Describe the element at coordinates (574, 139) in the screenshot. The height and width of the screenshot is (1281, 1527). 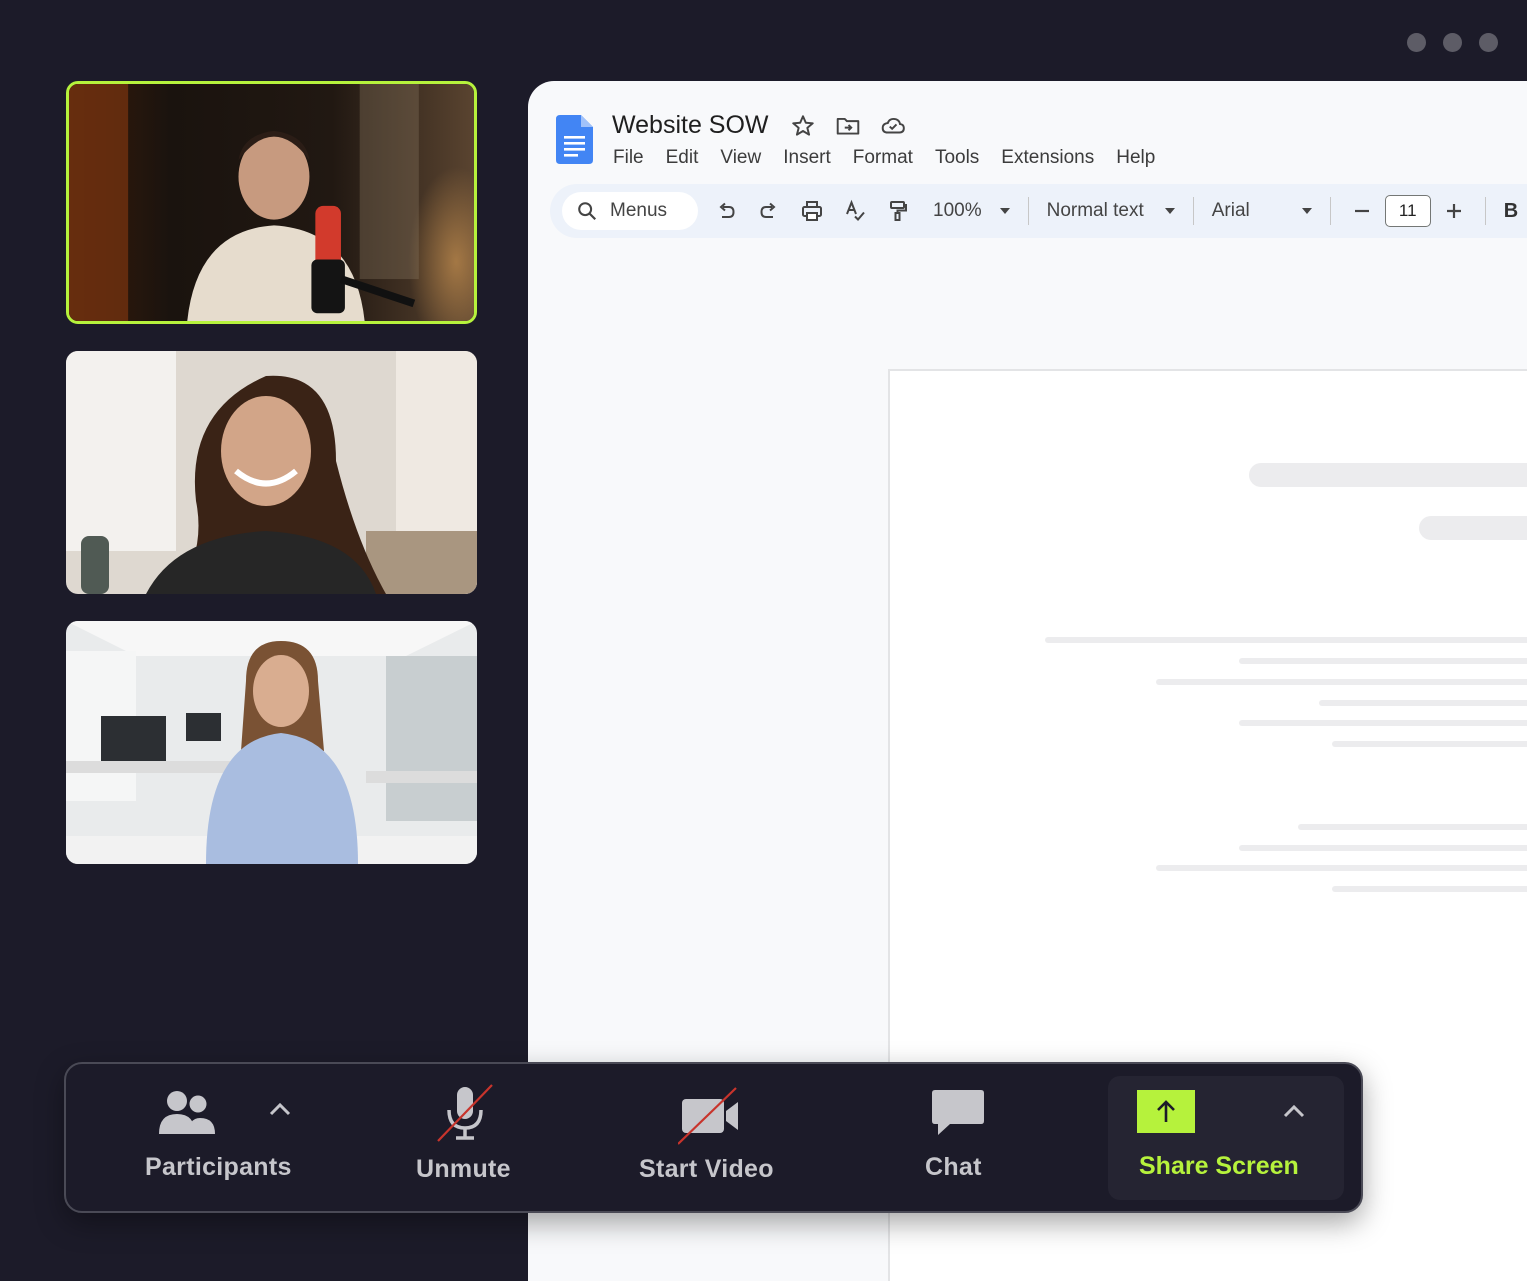
I see `docs-logo-icon` at that location.